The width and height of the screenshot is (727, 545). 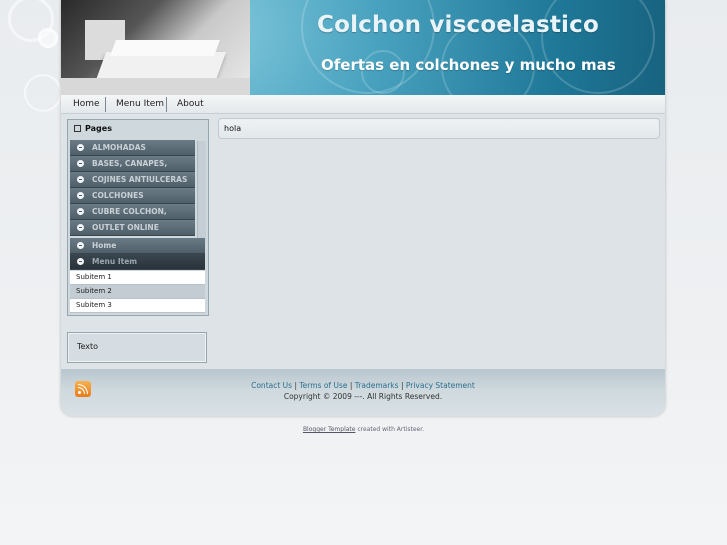 I want to click on site-slogan: Ofertas en colchones y mucho mas, so click(x=468, y=65).